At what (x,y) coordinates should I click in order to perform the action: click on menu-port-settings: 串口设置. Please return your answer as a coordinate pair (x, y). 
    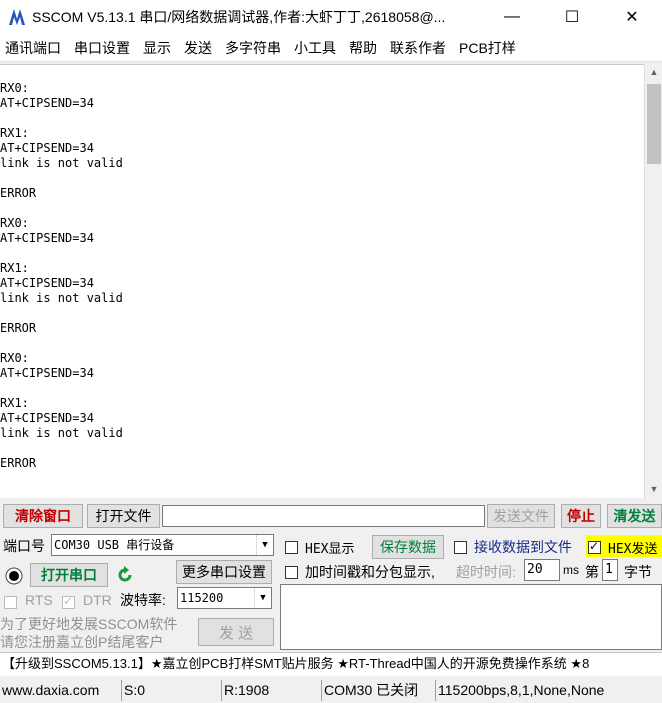
    Looking at the image, I should click on (103, 48).